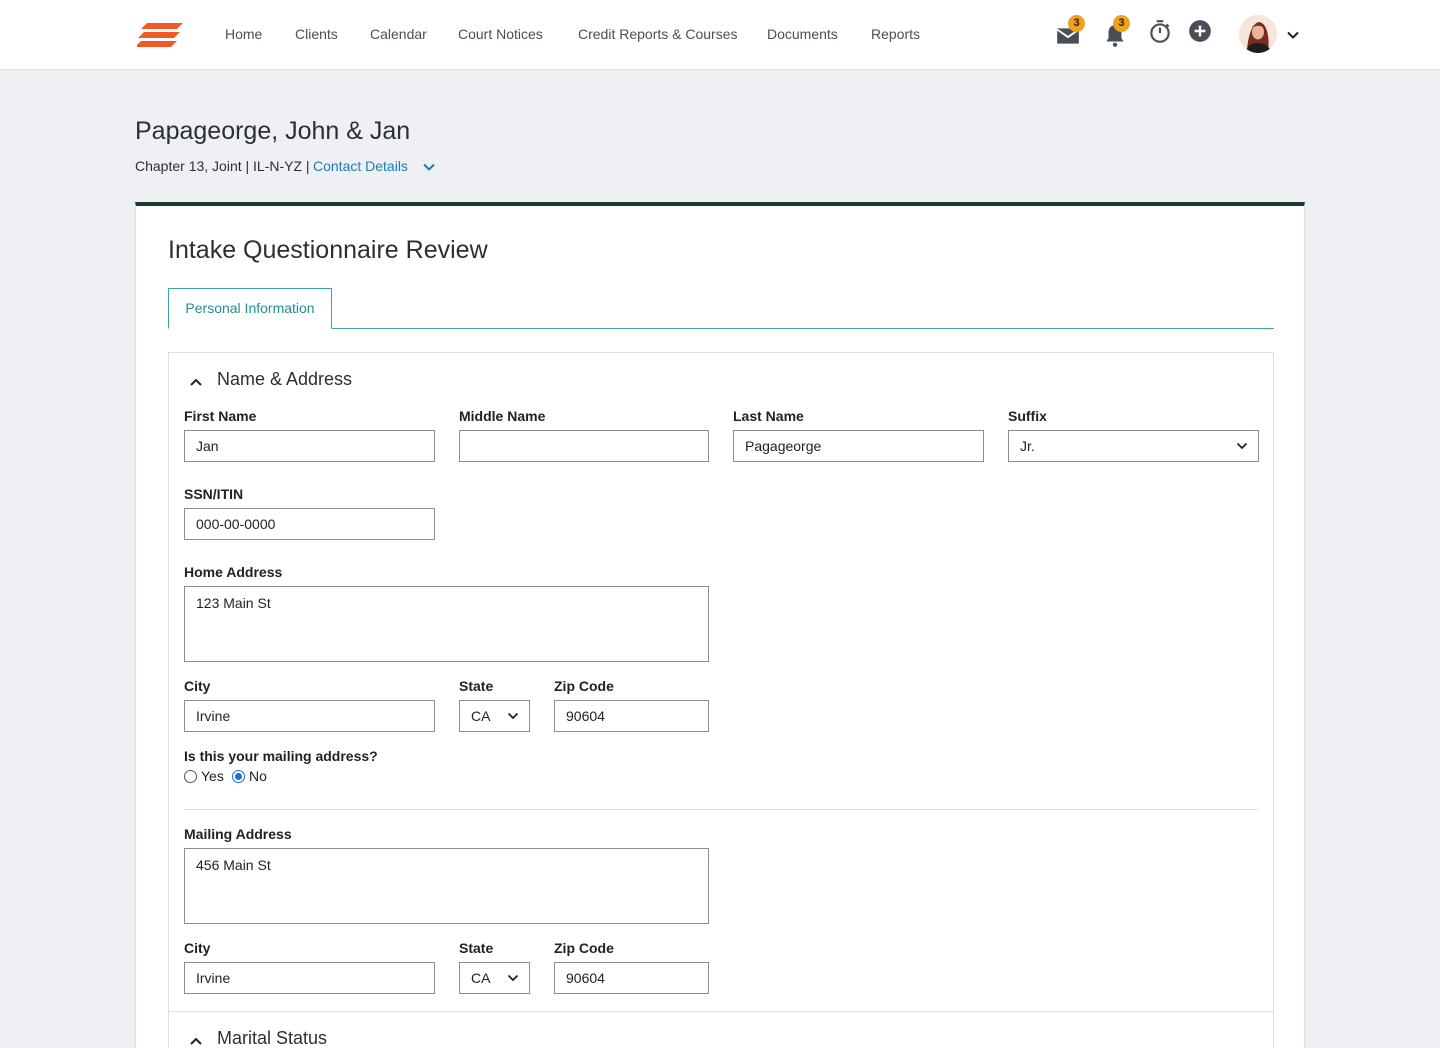  What do you see at coordinates (446, 886) in the screenshot?
I see `mailing-address-input: 456 Main St` at bounding box center [446, 886].